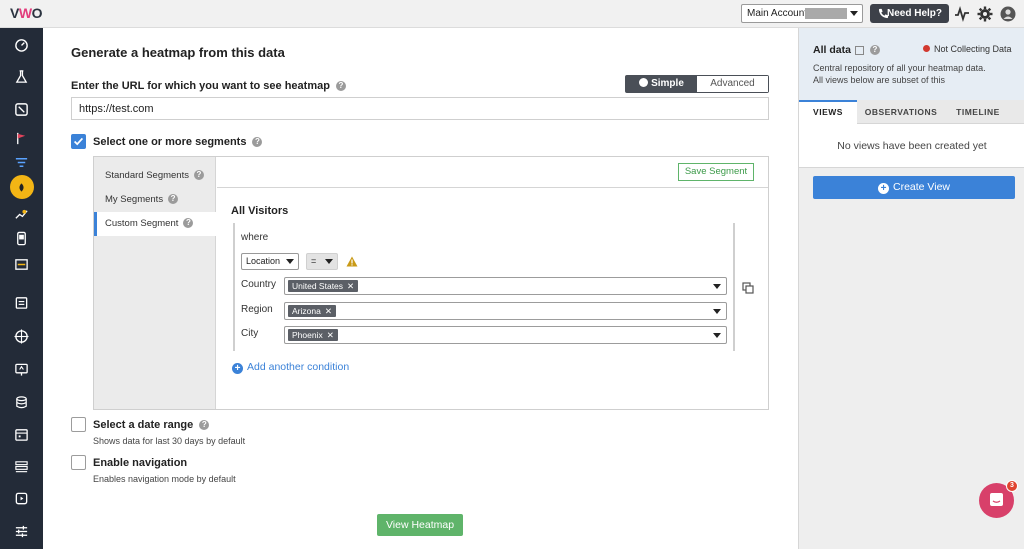 The image size is (1024, 549). I want to click on deploy-icon, so click(21, 369).